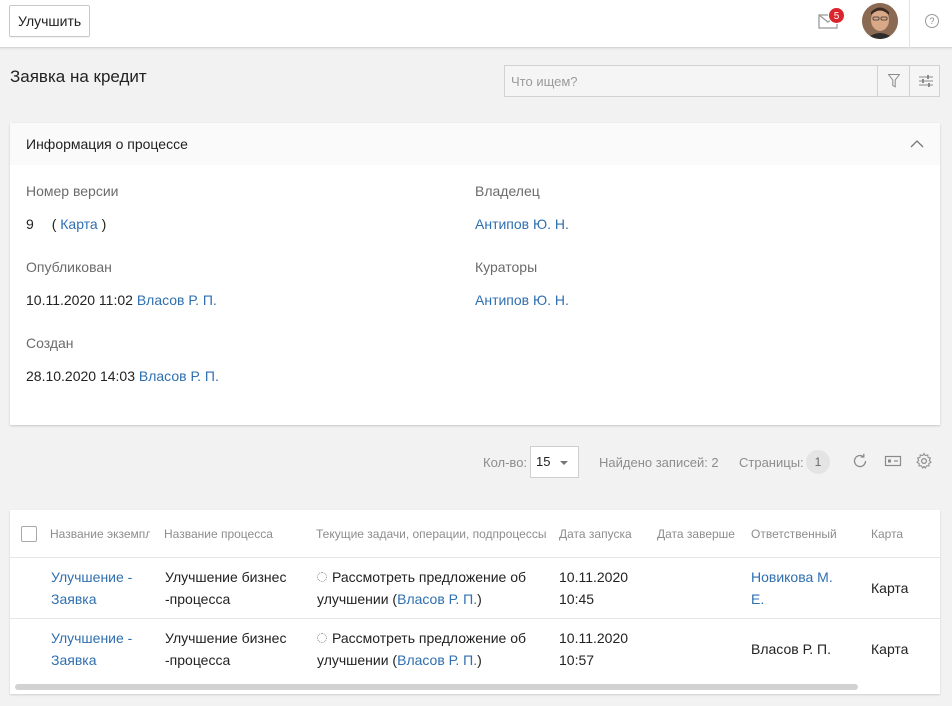 The height and width of the screenshot is (706, 952). What do you see at coordinates (554, 462) in the screenshot?
I see `count-select: 15` at bounding box center [554, 462].